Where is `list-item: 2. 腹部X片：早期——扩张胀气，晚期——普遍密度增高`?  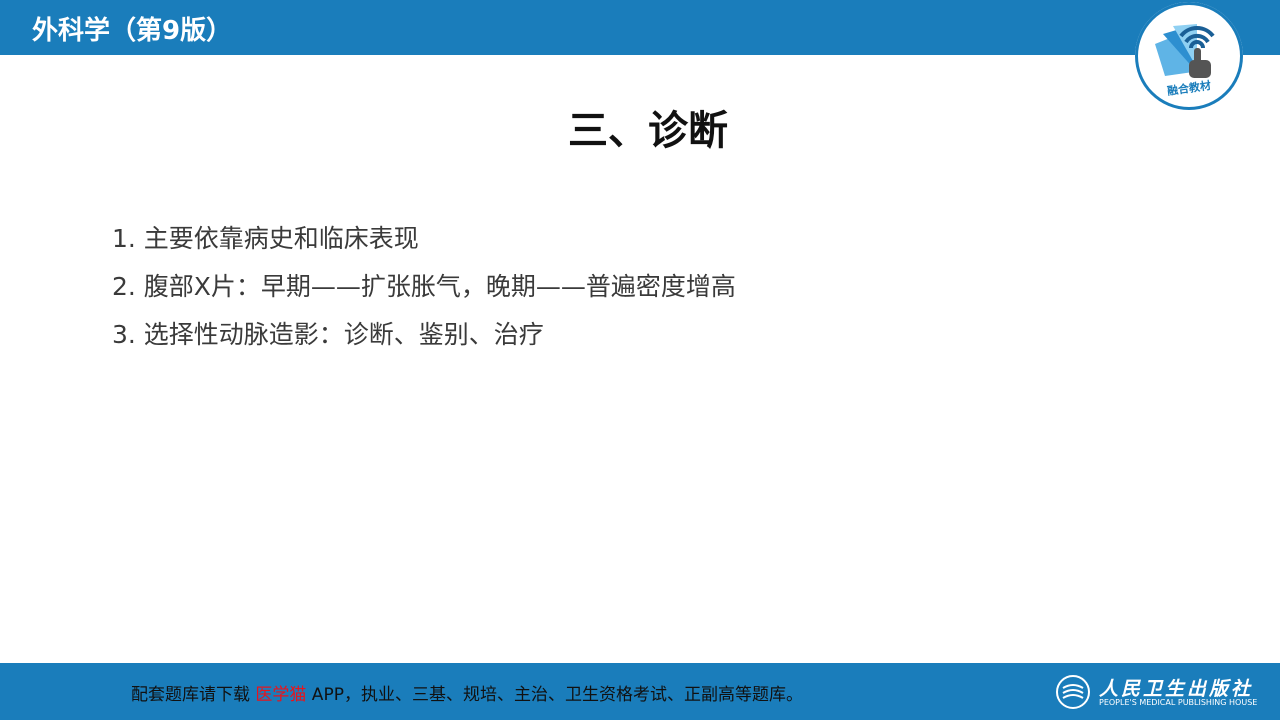
list-item: 2. 腹部X片：早期——扩张胀气，晚期——普遍密度增高 is located at coordinates (424, 286).